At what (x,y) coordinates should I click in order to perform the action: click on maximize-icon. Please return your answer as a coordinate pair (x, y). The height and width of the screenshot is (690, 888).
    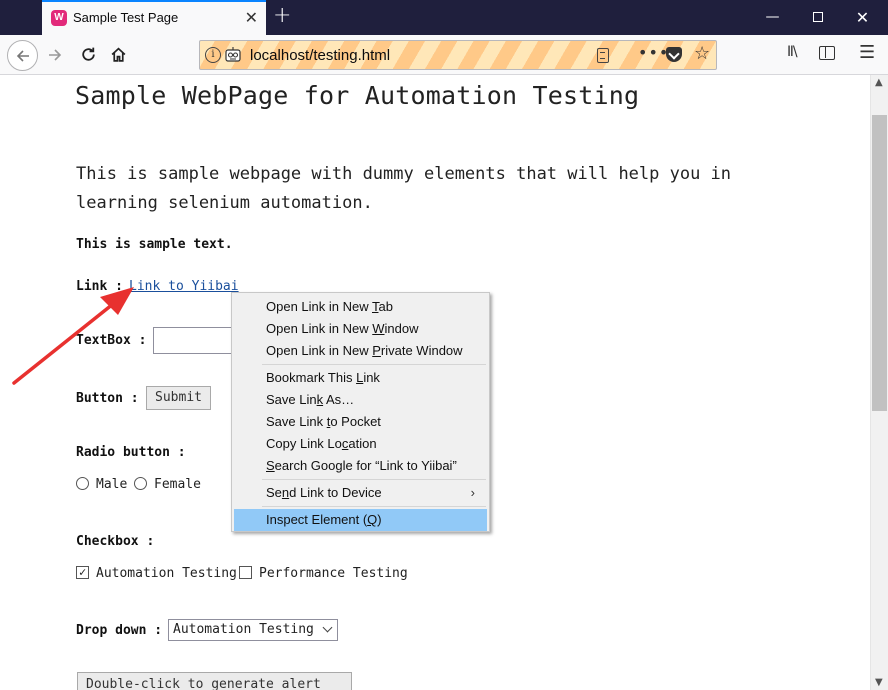
    Looking at the image, I should click on (817, 17).